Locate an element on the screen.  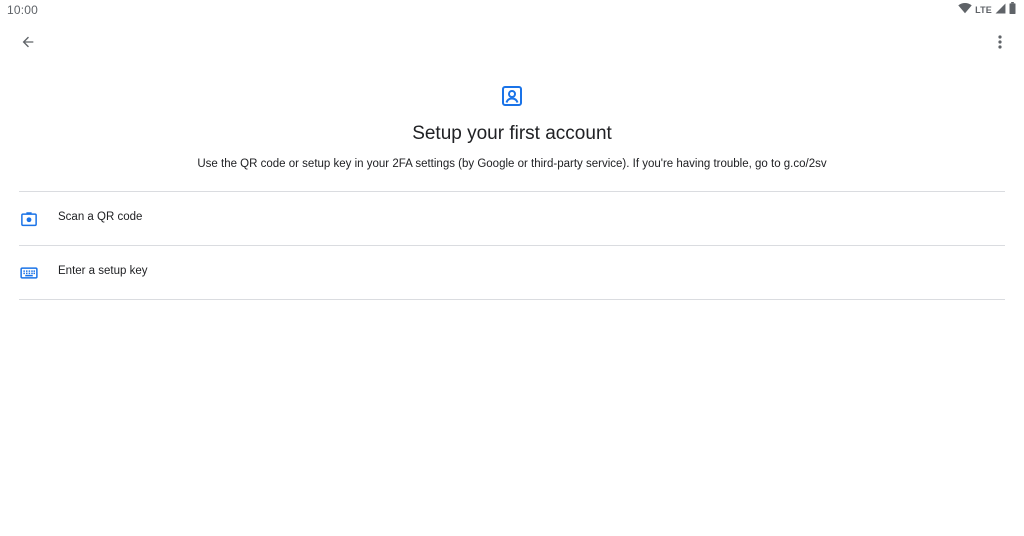
wifi-icon is located at coordinates (965, 10).